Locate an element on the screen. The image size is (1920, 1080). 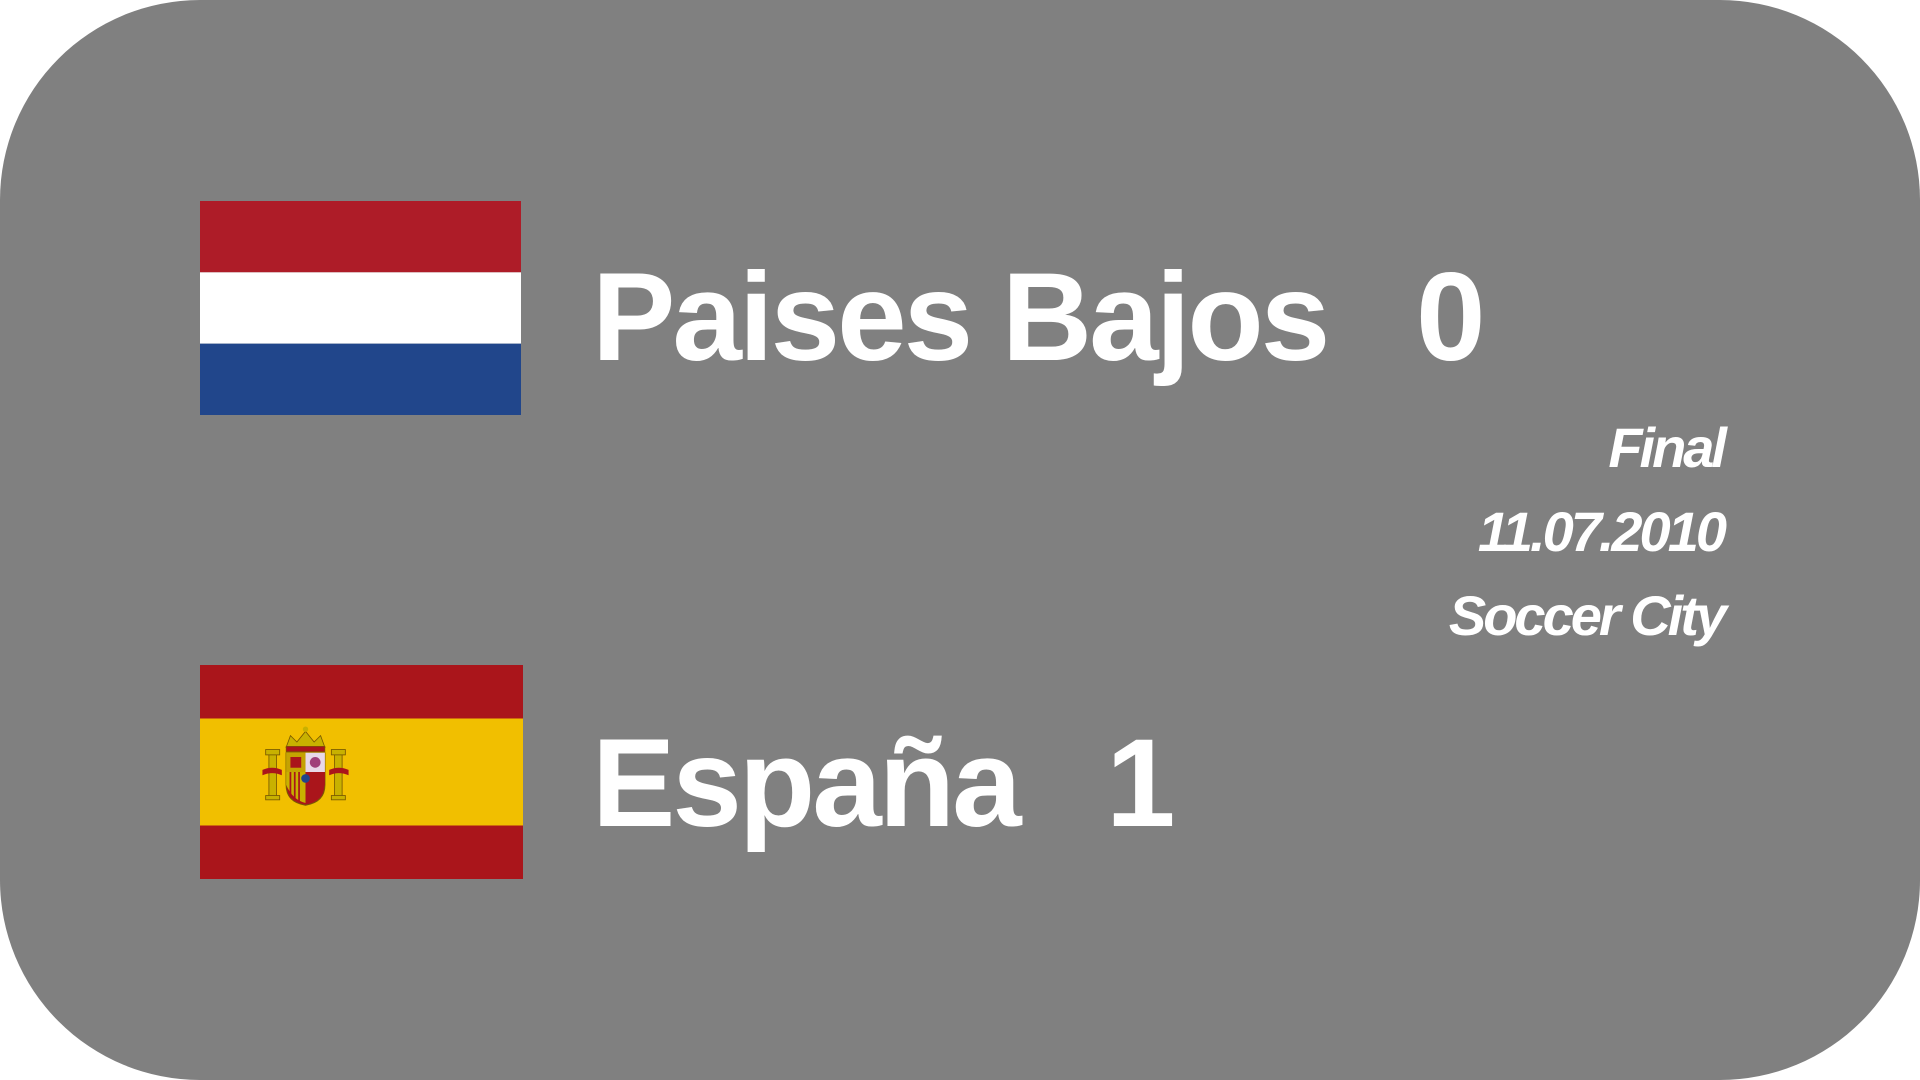
away-team-name: España is located at coordinates (807, 783).